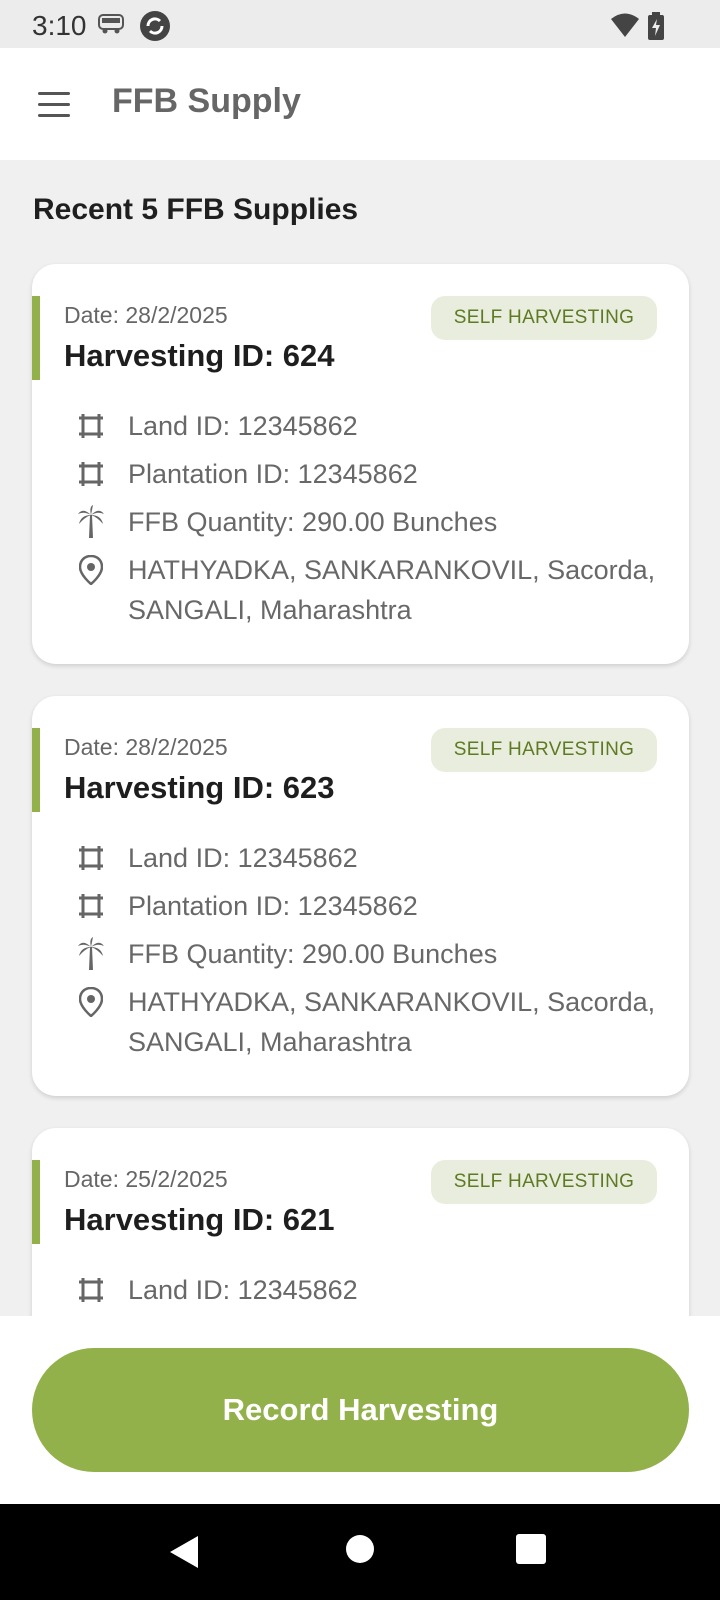 Image resolution: width=720 pixels, height=1600 pixels. I want to click on bus-app-notification-icon, so click(112, 26).